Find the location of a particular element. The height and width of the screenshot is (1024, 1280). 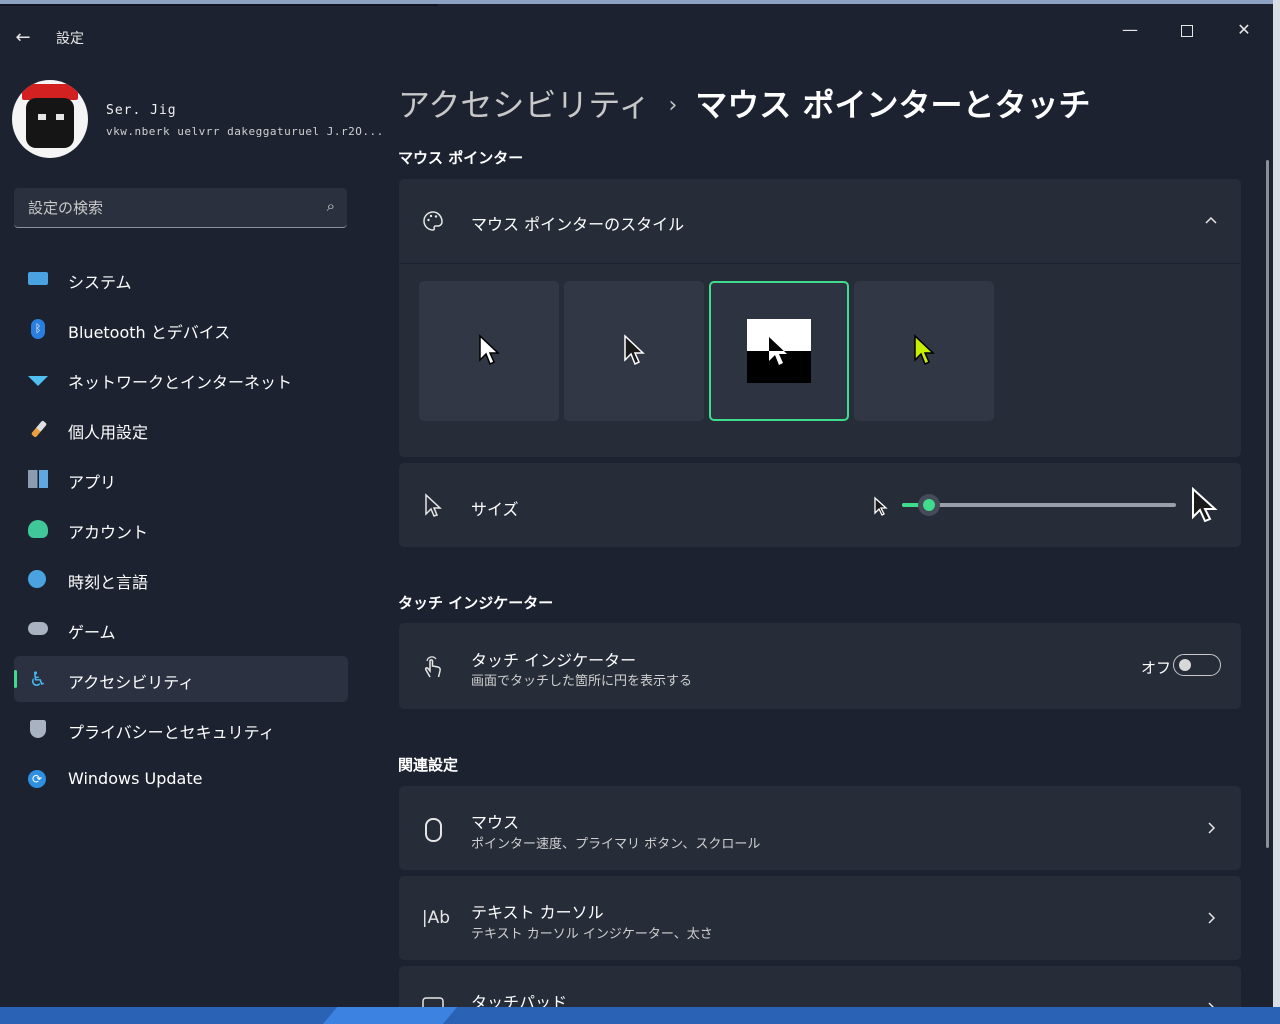

section-title-touch: タッチ インジケーター is located at coordinates (476, 603).